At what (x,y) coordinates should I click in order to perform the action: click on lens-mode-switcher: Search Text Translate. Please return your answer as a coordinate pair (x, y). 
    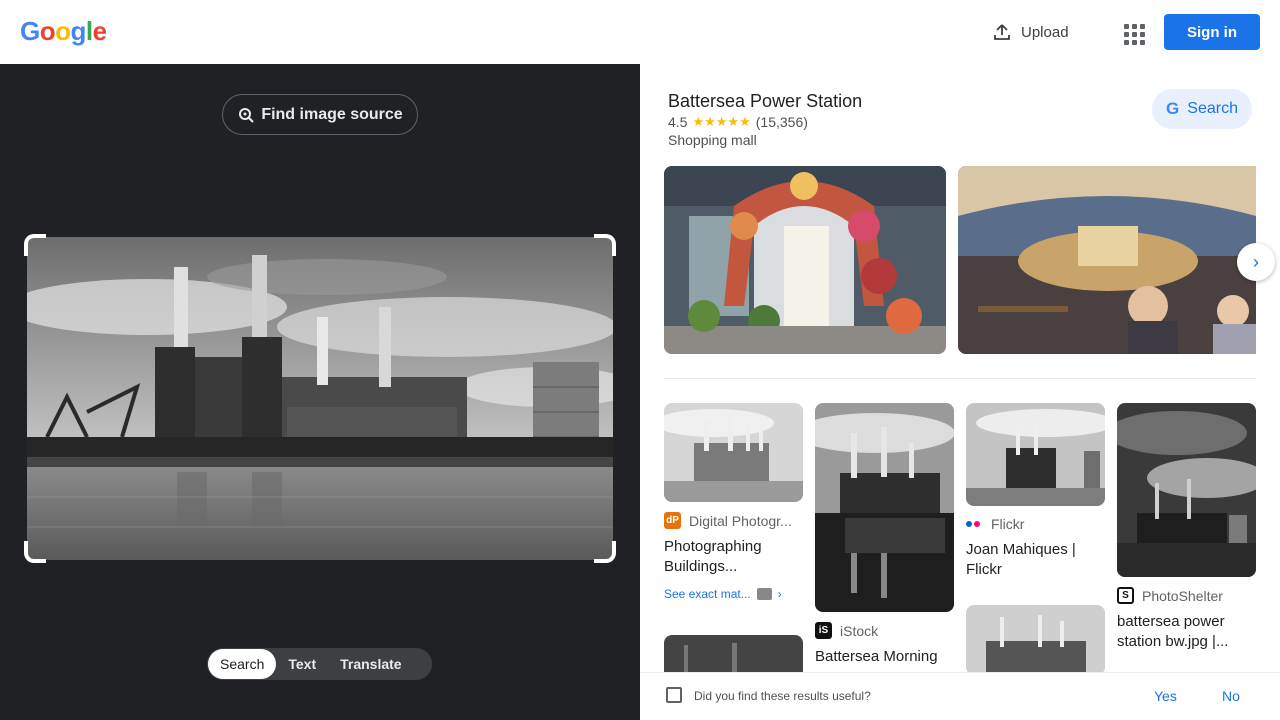
    Looking at the image, I should click on (319, 664).